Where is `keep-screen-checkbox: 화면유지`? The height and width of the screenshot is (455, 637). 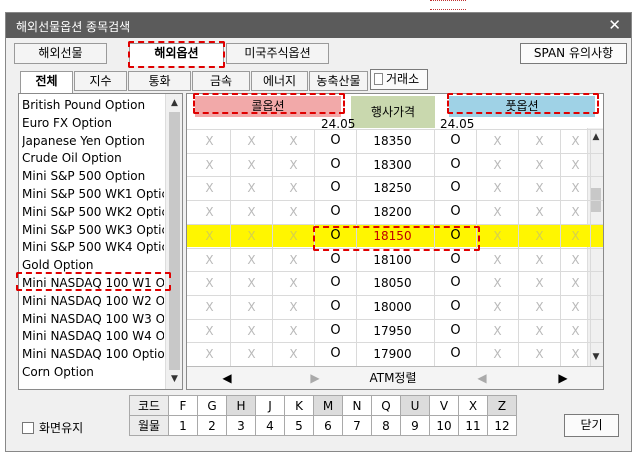 keep-screen-checkbox: 화면유지 is located at coordinates (52, 428).